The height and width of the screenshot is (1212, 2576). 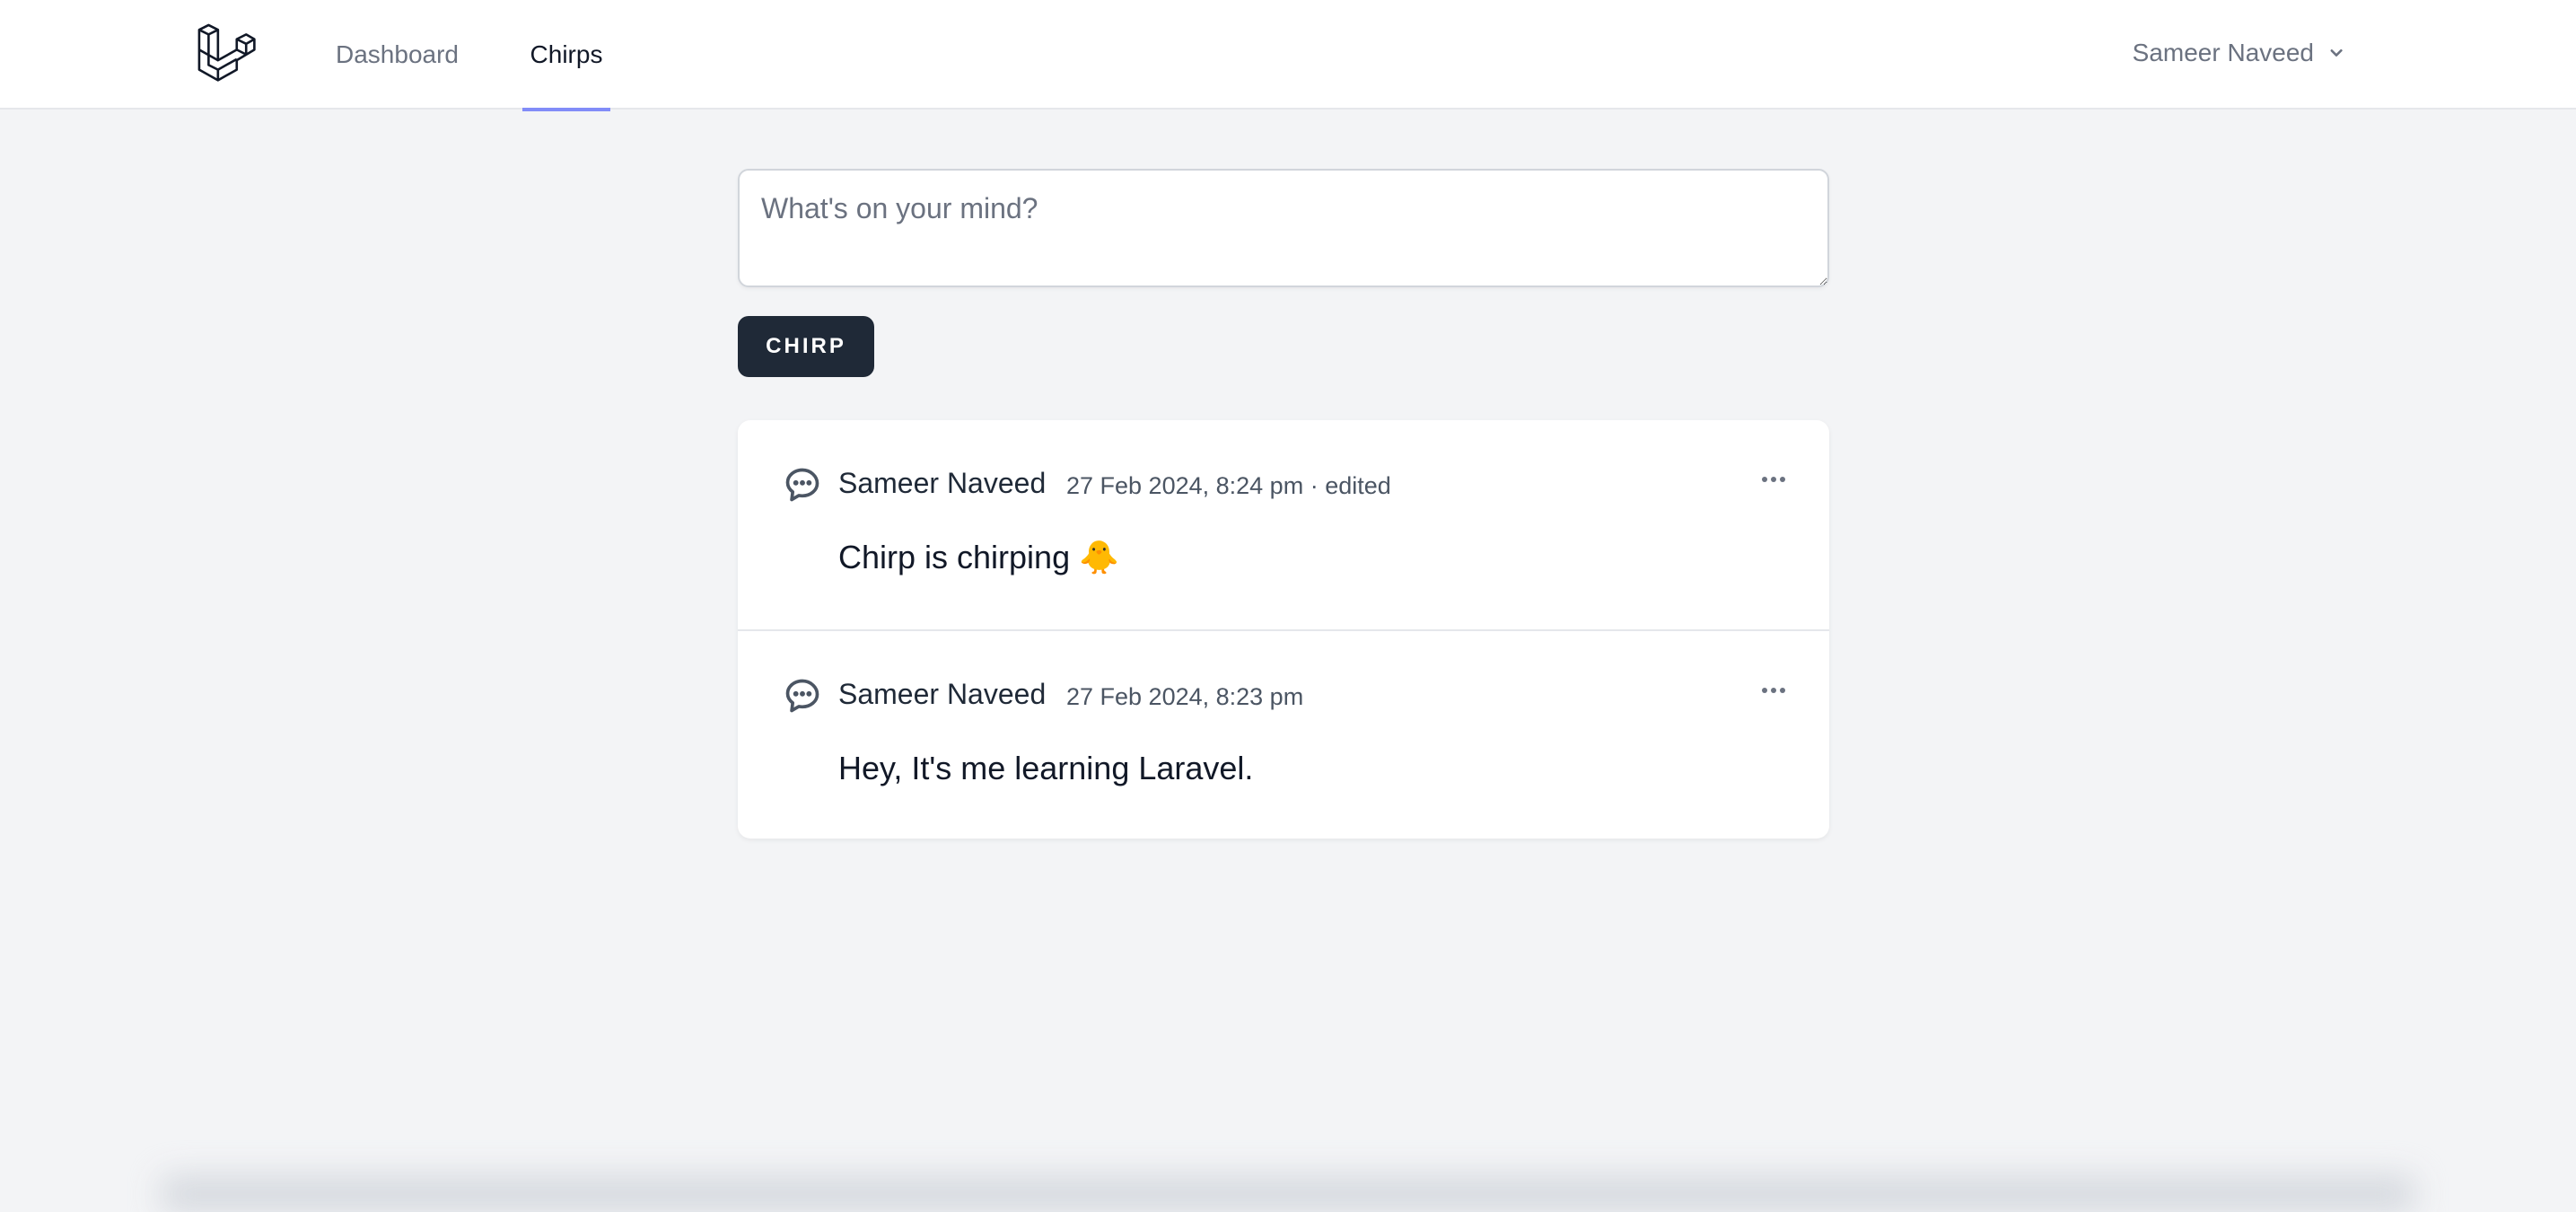 I want to click on chirp-timestamp: 27 Feb 2024, 8:24 pm · edited, so click(x=1228, y=486).